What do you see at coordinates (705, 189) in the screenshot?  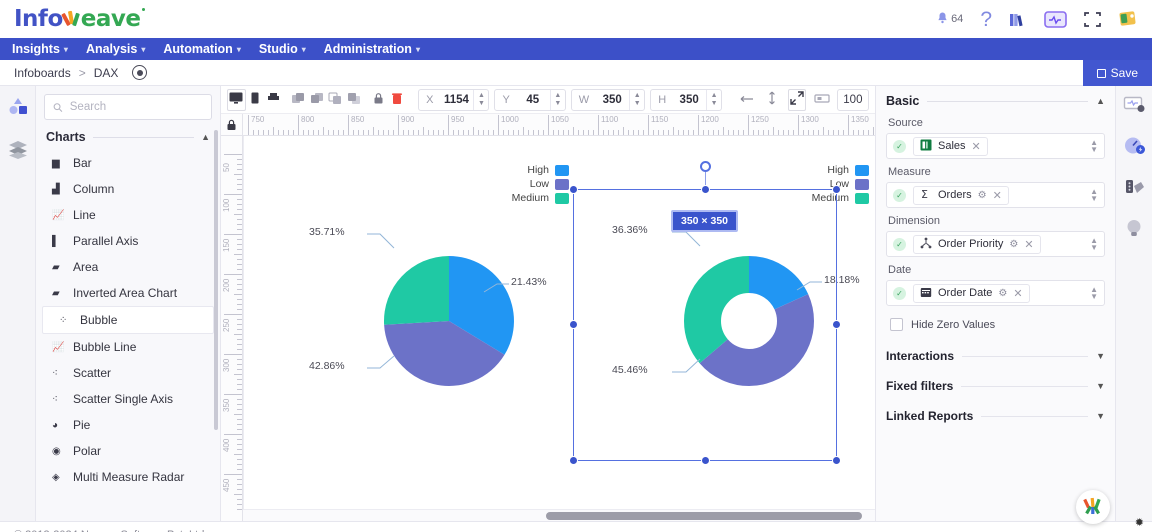 I see `resize-handle-n` at bounding box center [705, 189].